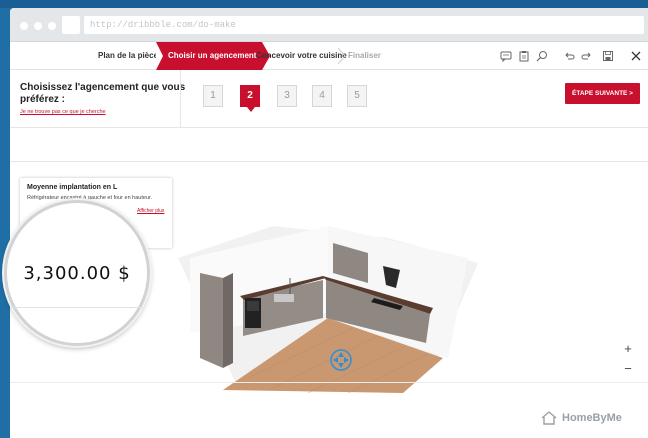 The image size is (648, 438). I want to click on zoom-out-button: −, so click(628, 369).